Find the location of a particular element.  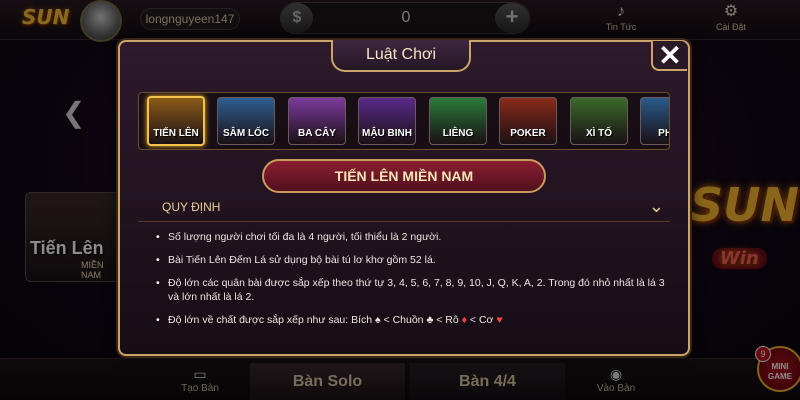

game-ba-cay: BA CÂY is located at coordinates (317, 121).